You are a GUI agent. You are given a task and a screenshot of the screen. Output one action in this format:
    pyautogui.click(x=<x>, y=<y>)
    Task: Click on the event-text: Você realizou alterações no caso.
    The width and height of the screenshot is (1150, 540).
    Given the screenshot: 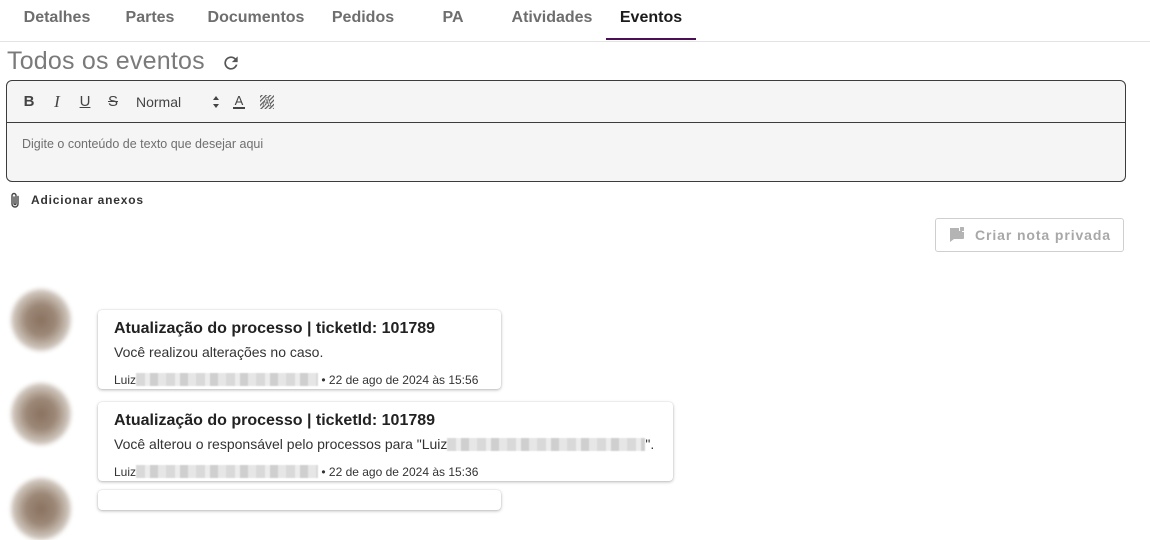 What is the action you would take?
    pyautogui.click(x=219, y=352)
    